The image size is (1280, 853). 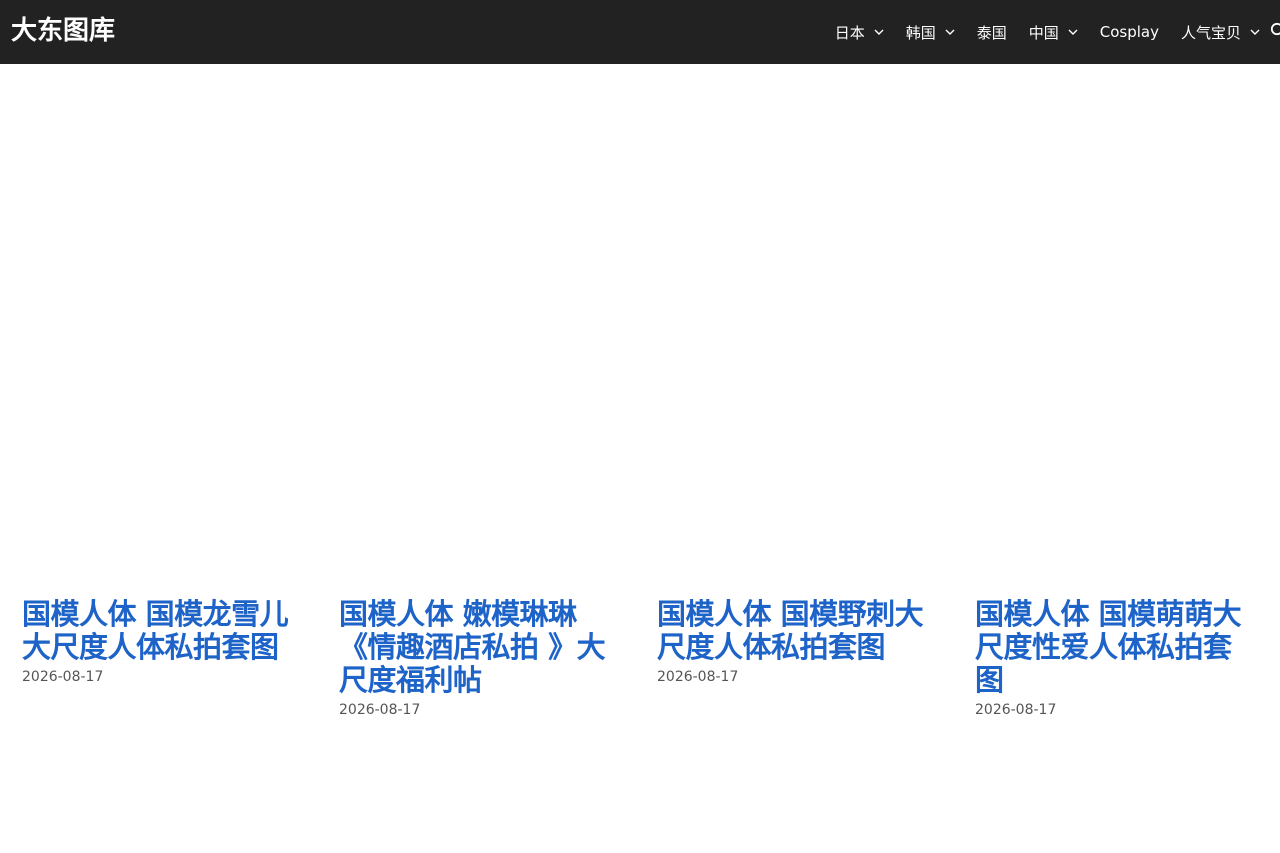 I want to click on post-card: 国模人体 国模野刺大尺度人体私拍套图 2026-08-17, so click(x=798, y=642).